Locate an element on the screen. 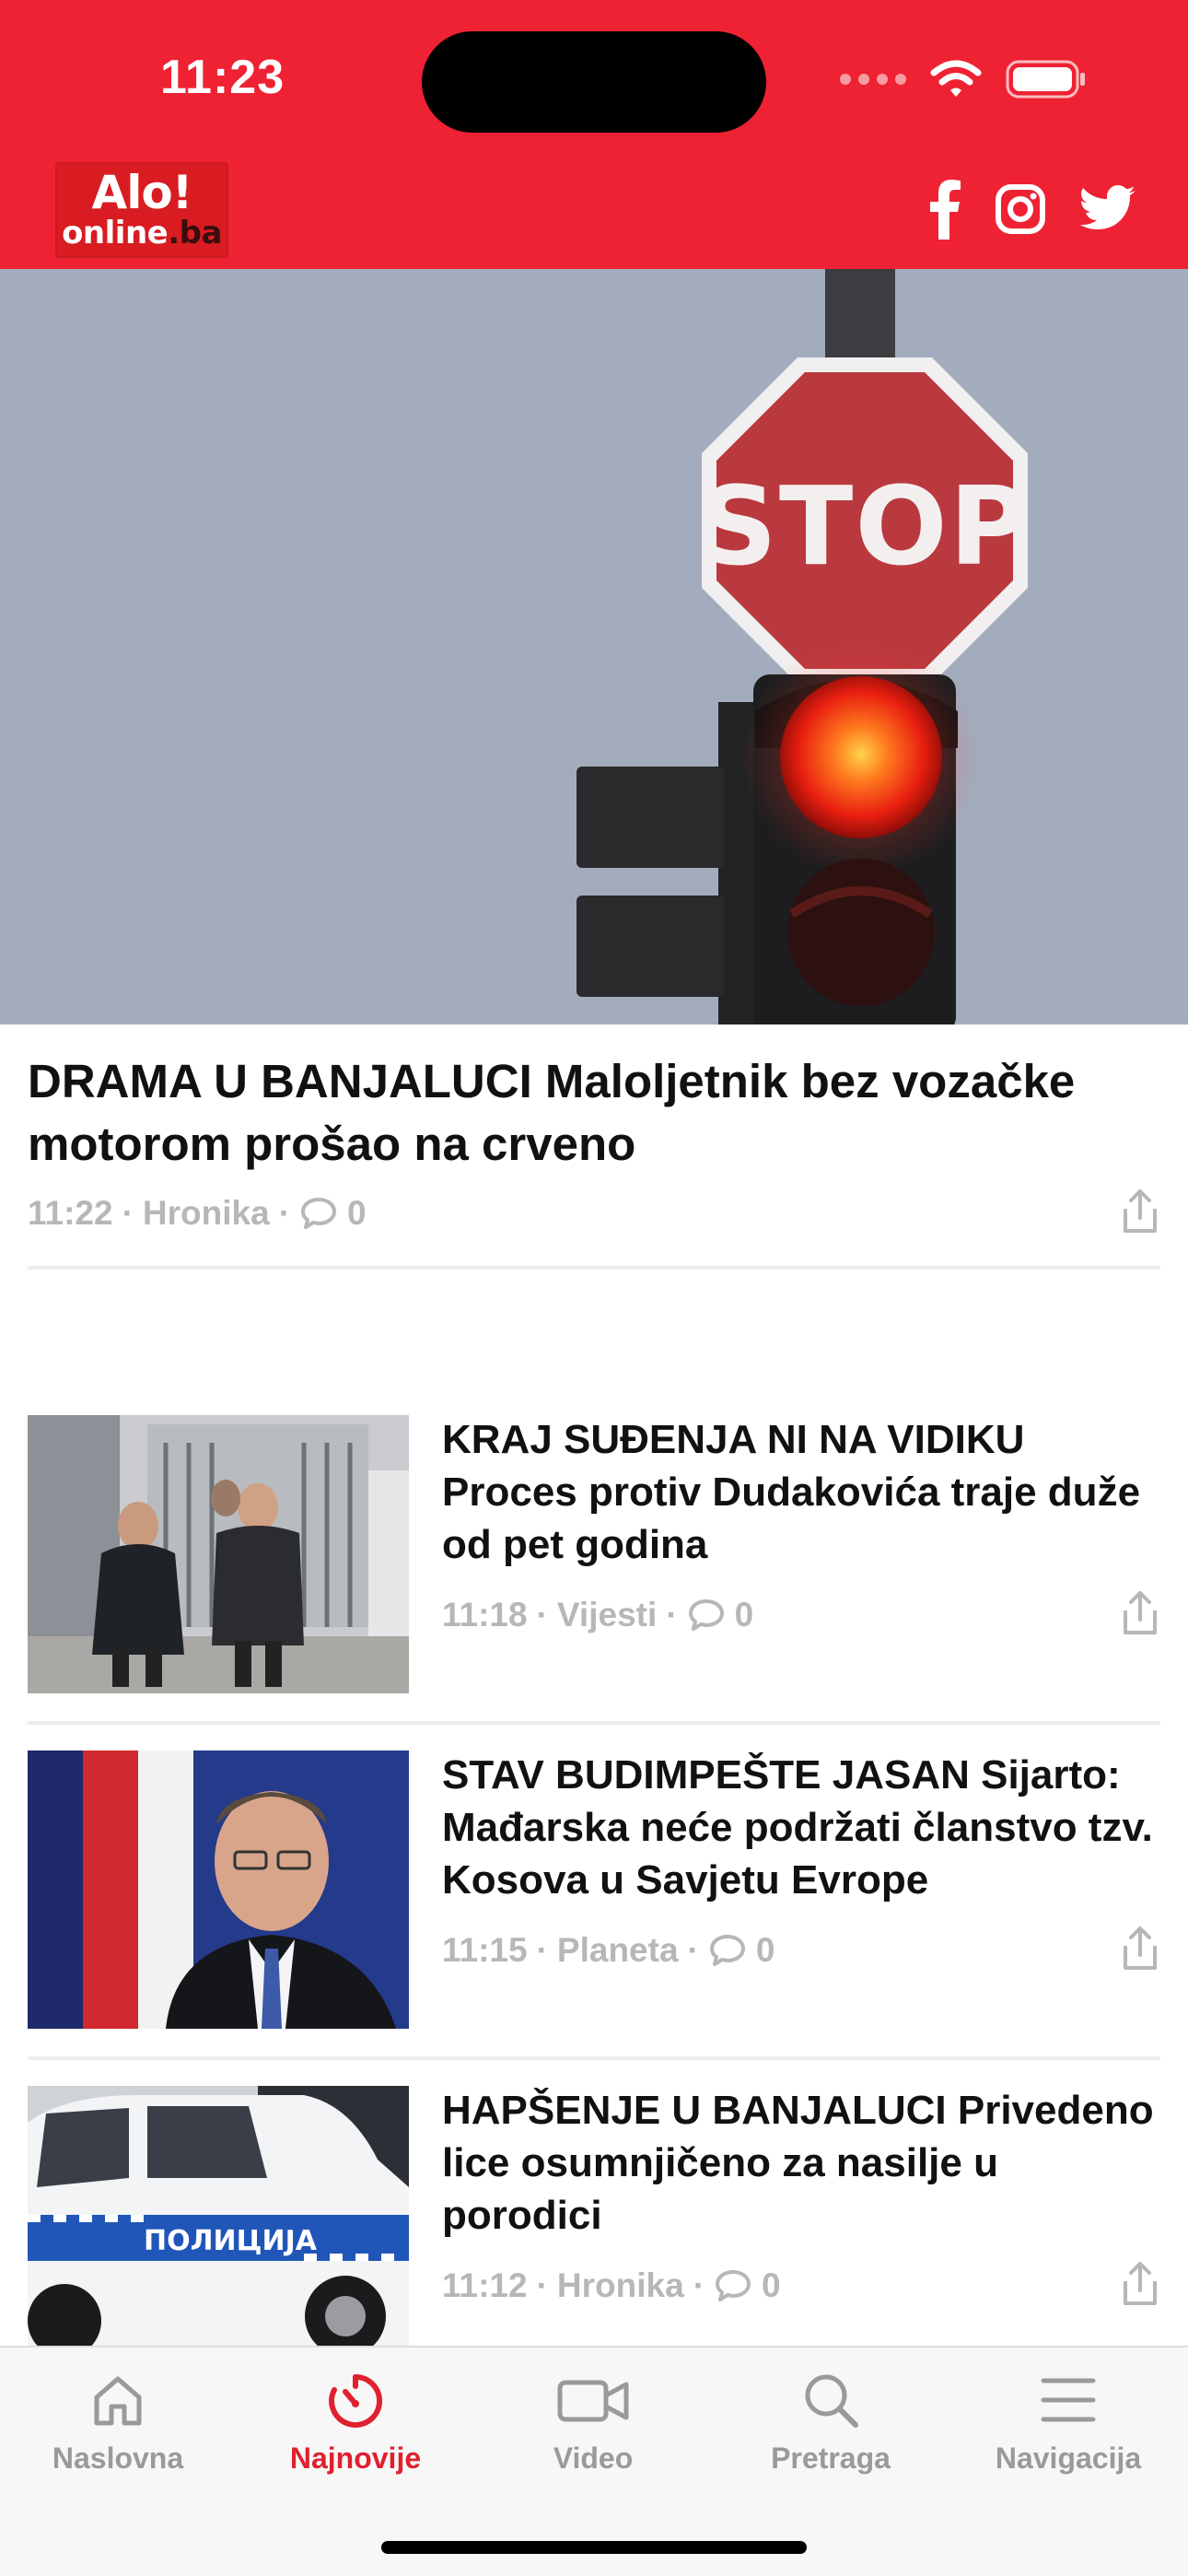  article-time: 11:12 is located at coordinates (485, 2285).